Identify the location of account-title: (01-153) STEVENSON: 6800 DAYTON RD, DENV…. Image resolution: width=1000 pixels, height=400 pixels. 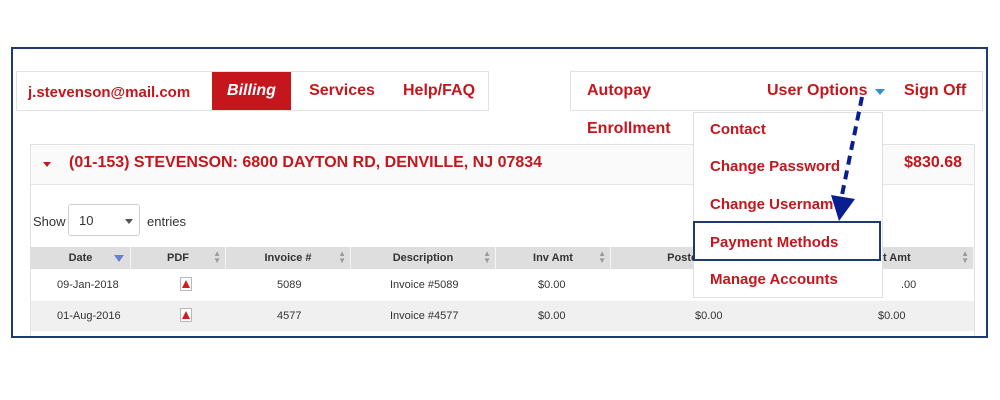
(306, 162).